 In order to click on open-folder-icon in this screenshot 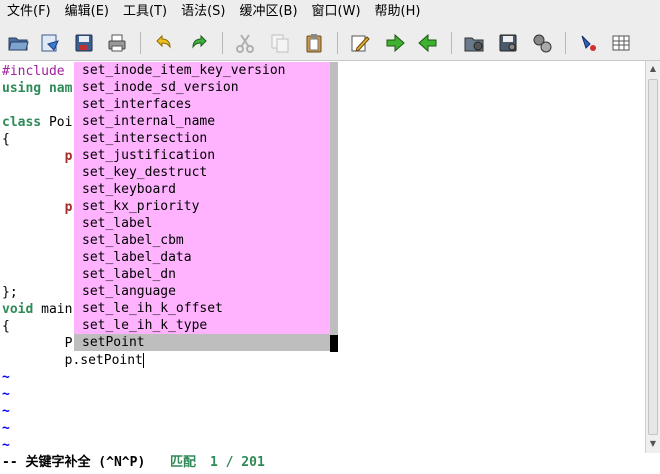, I will do `click(18, 43)`.